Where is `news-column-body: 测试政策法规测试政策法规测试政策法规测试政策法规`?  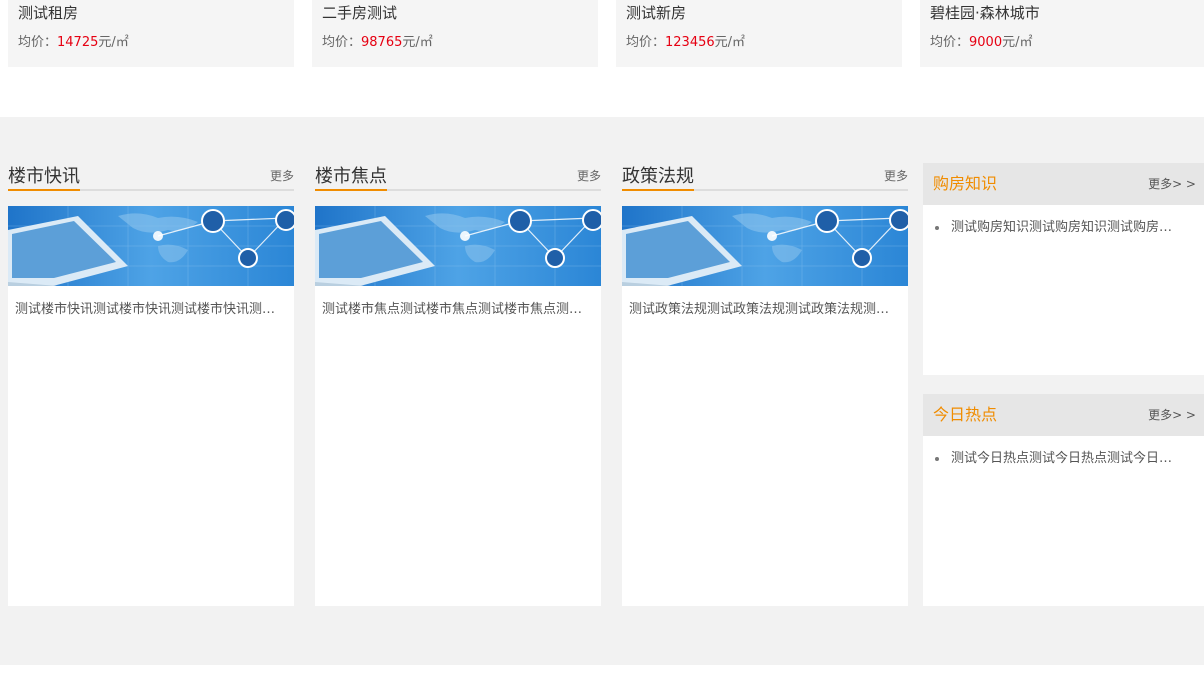 news-column-body: 测试政策法规测试政策法规测试政策法规测试政策法规 is located at coordinates (765, 406).